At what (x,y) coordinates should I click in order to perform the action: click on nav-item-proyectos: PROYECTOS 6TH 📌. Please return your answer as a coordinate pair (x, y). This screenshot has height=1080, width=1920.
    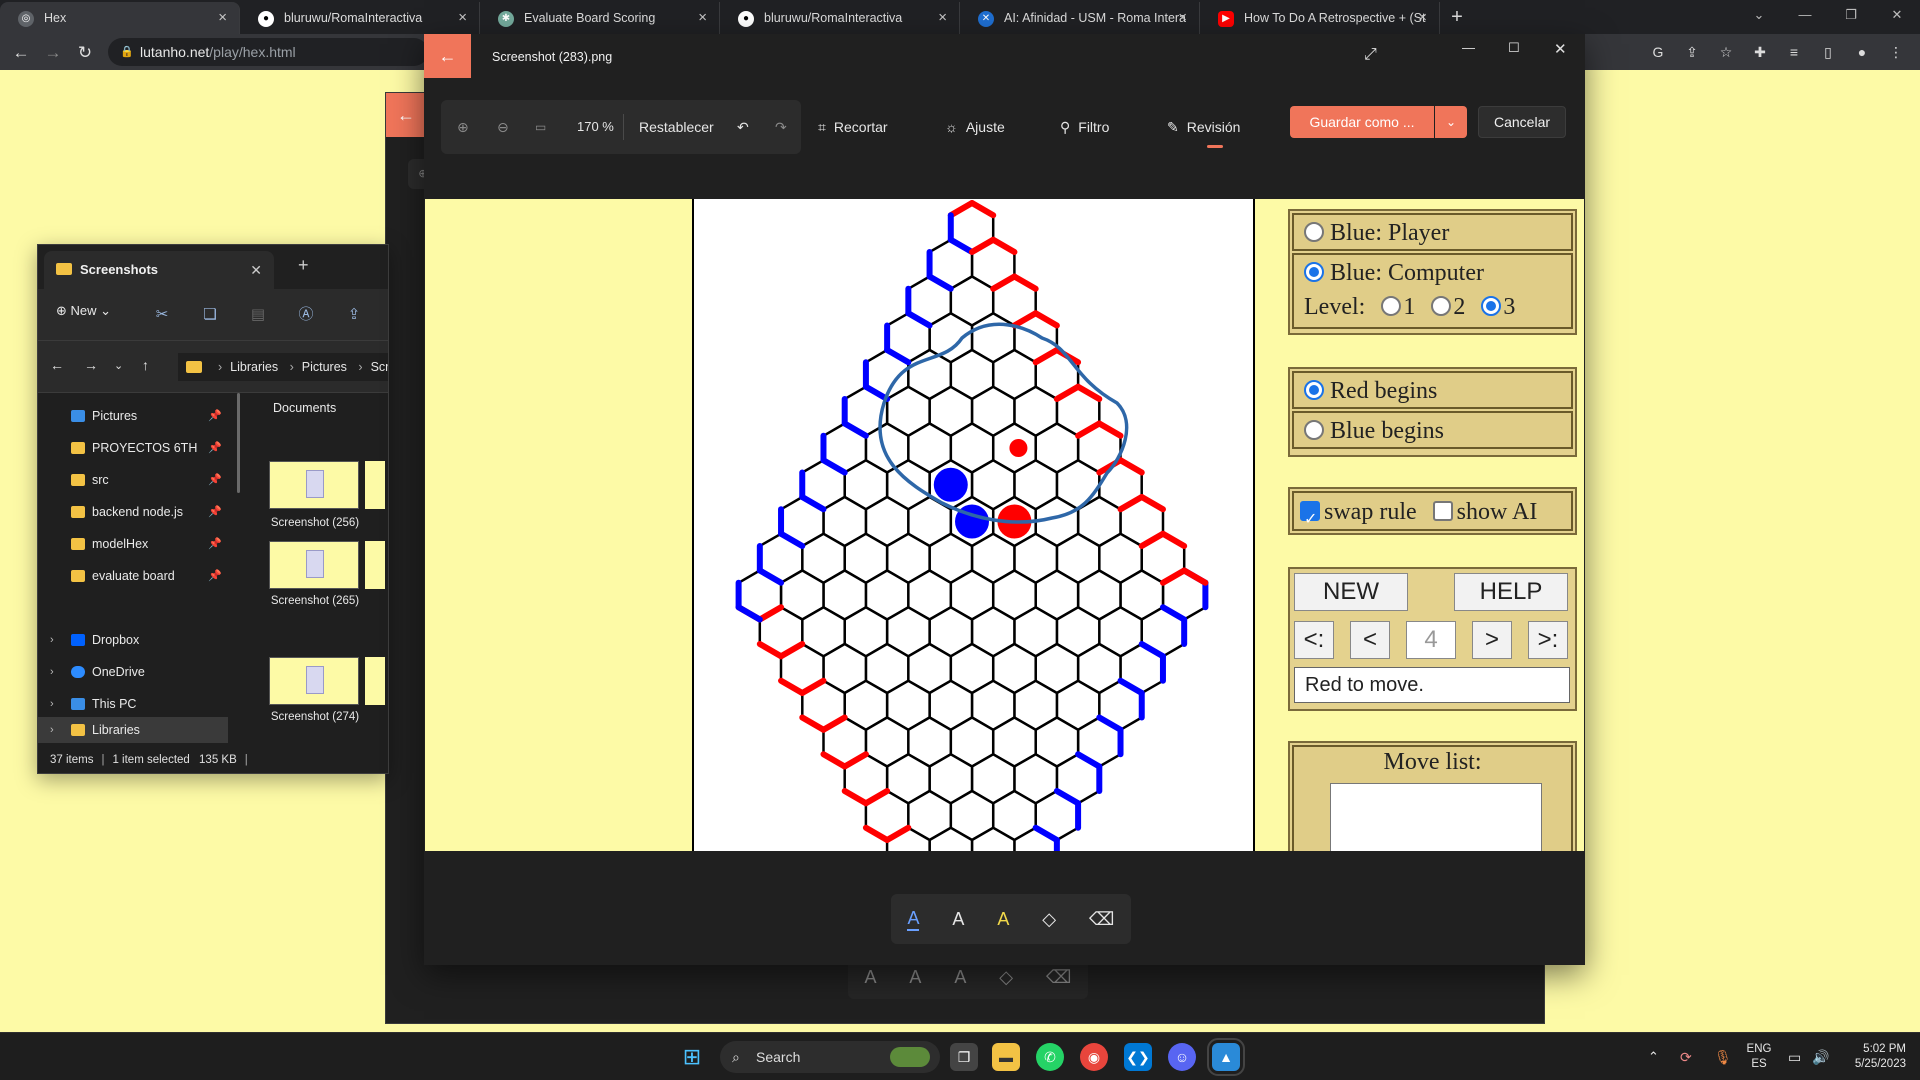
    Looking at the image, I should click on (133, 448).